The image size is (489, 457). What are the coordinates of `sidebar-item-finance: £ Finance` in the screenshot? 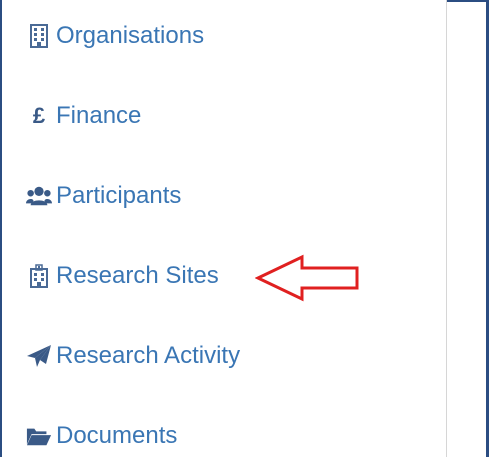 It's located at (84, 116).